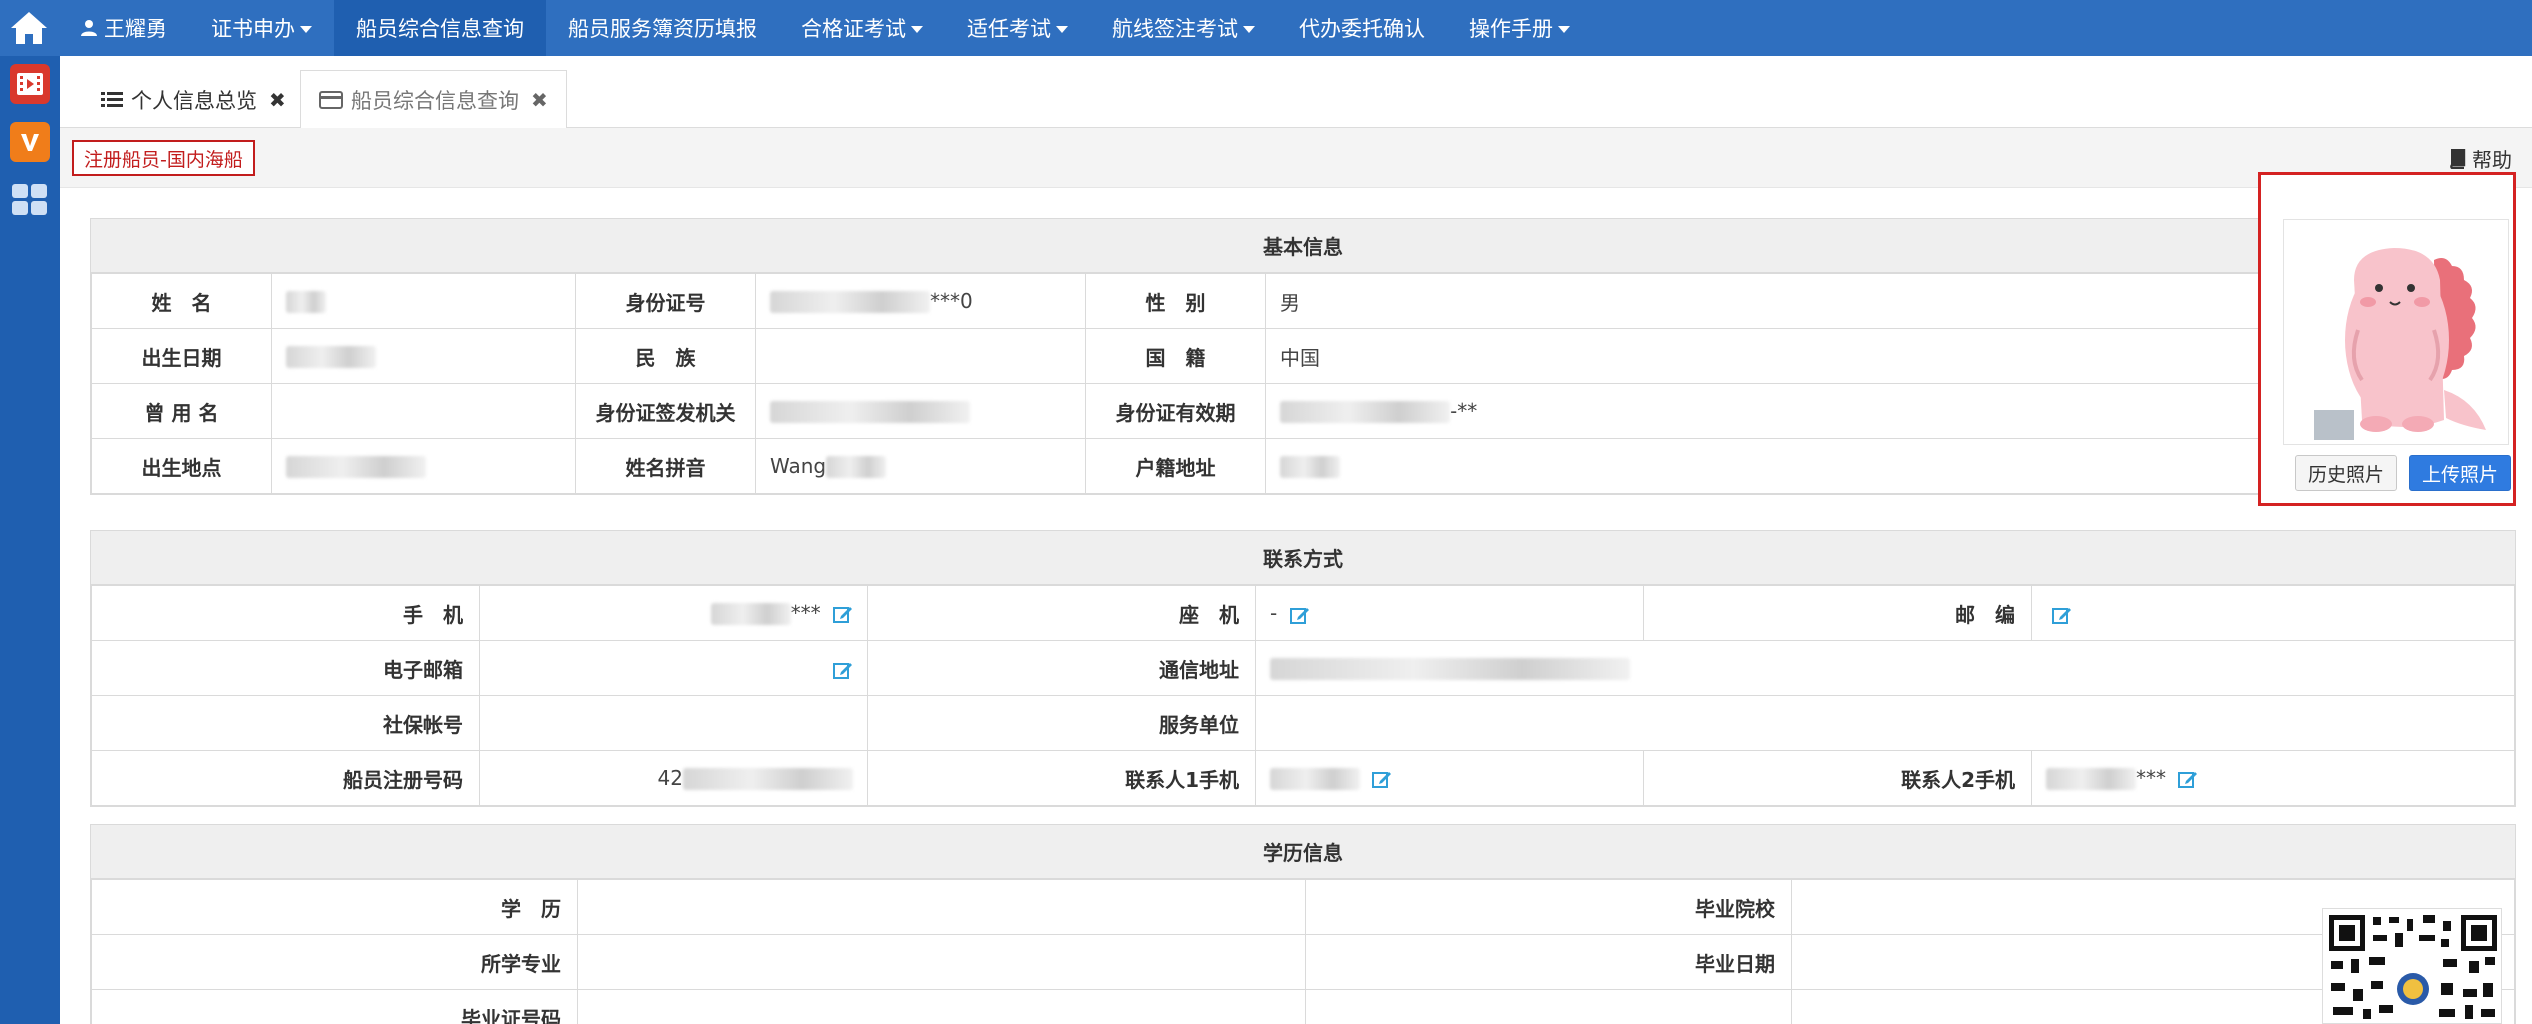  I want to click on pinyin-label: 姓名拼音, so click(665, 466).